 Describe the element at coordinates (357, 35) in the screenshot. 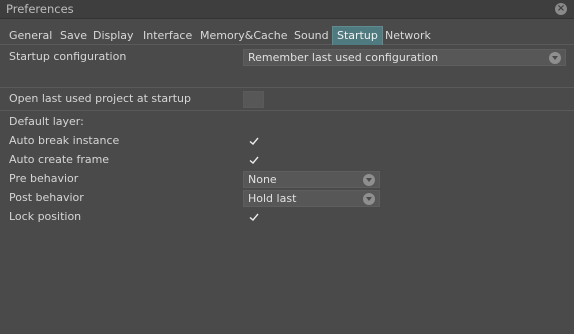

I see `tab-startup: Startup` at that location.